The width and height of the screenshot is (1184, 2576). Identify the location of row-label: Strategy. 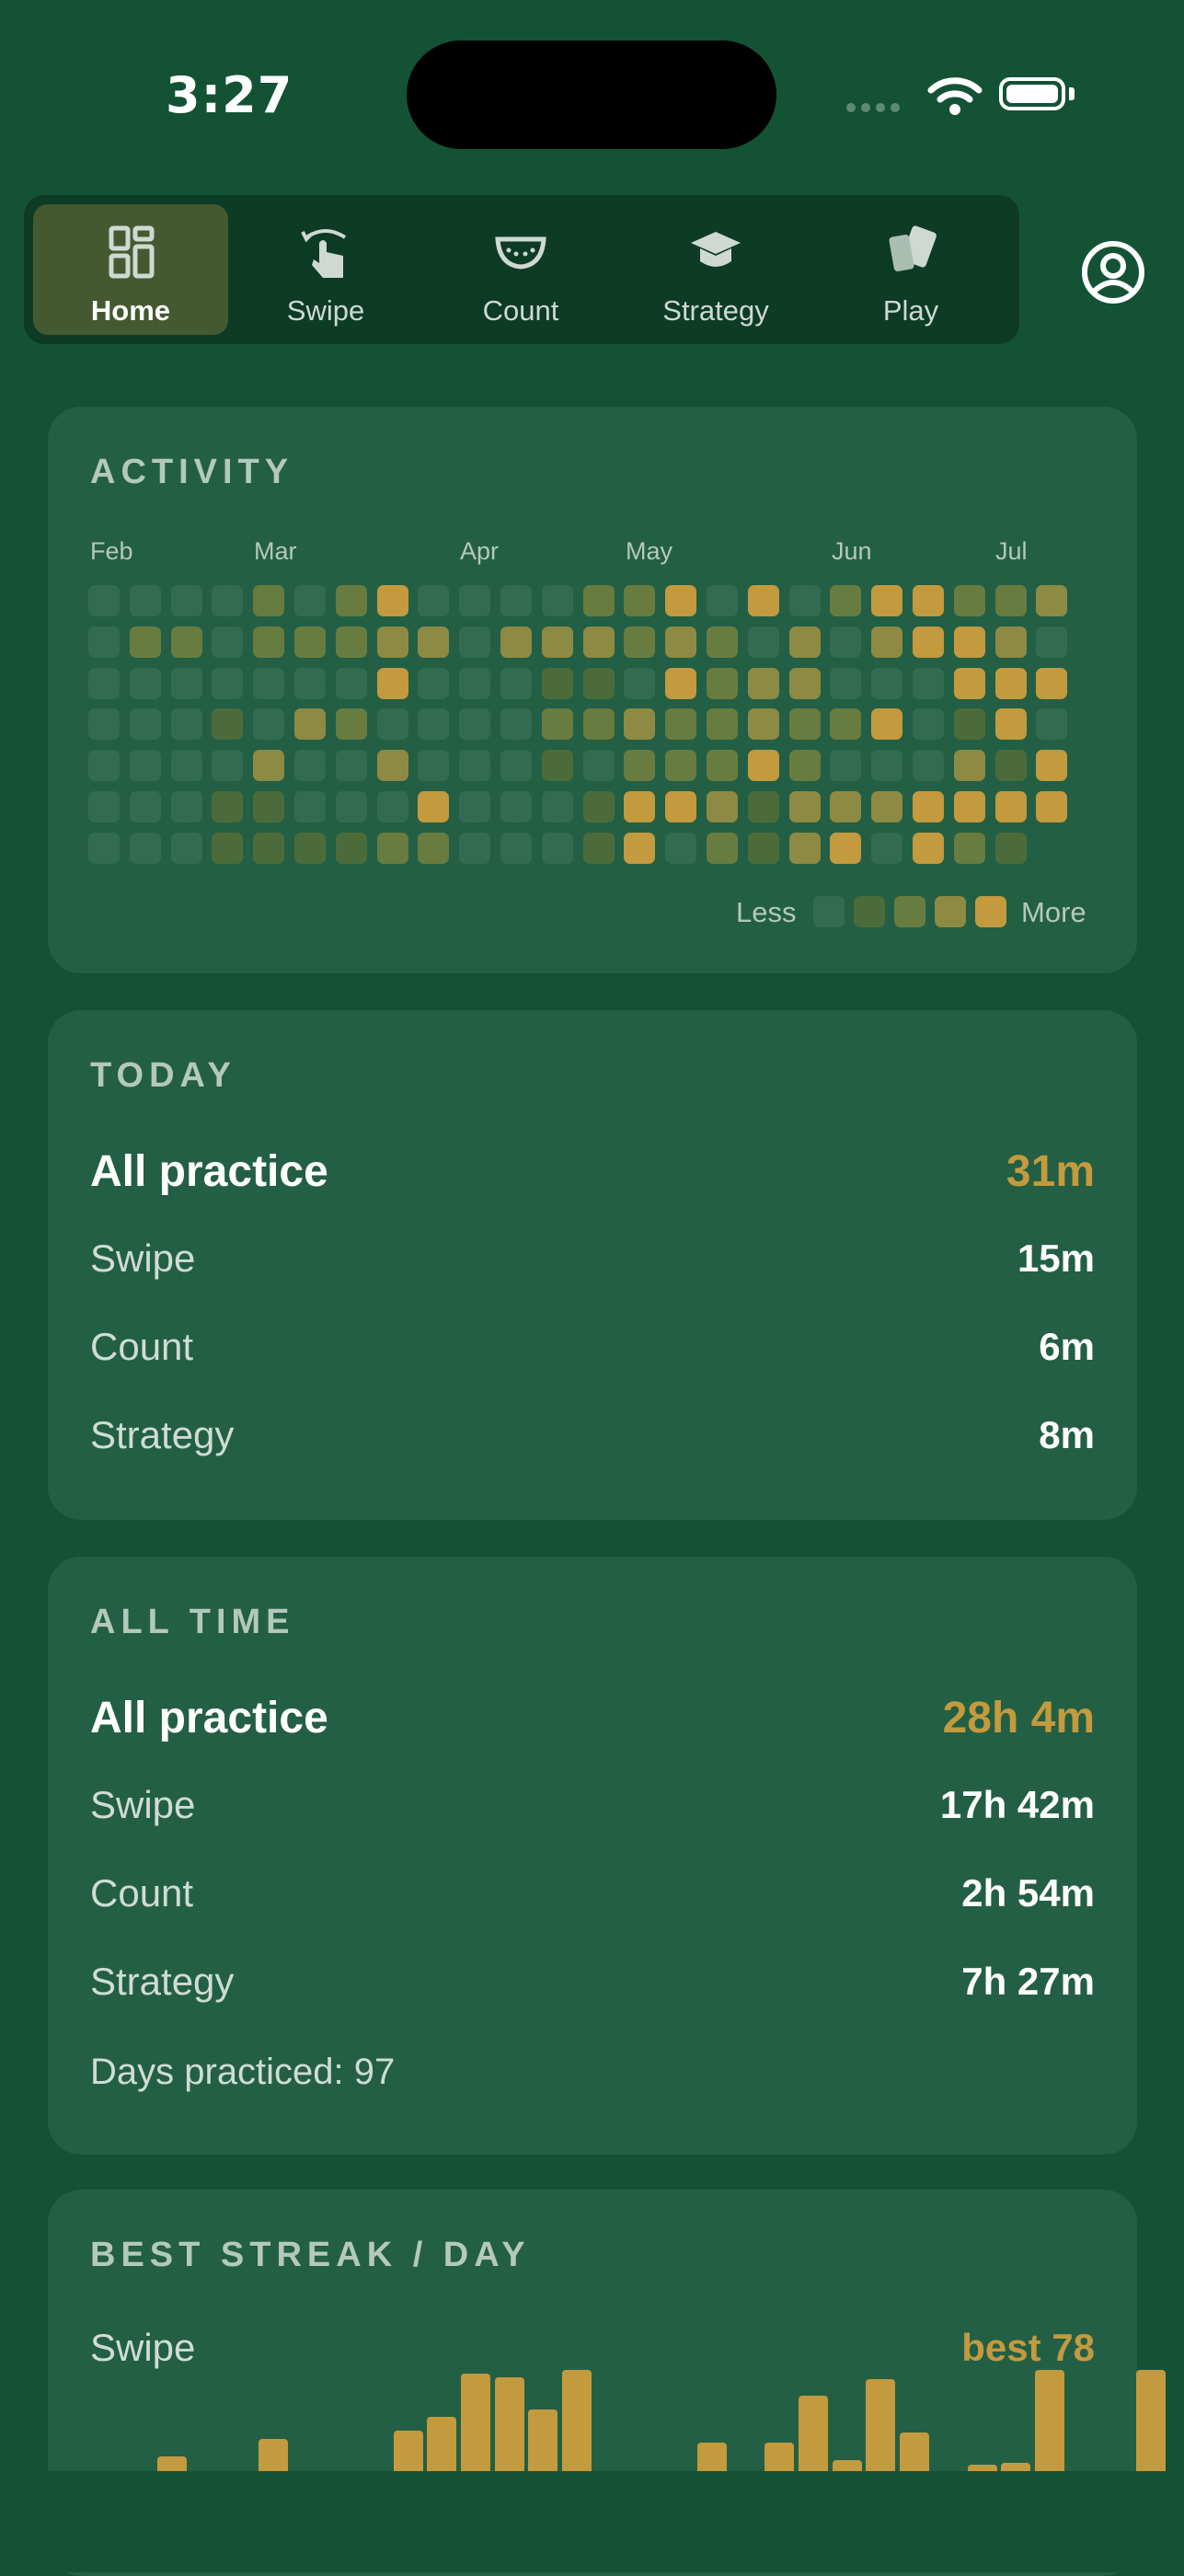
(162, 1982).